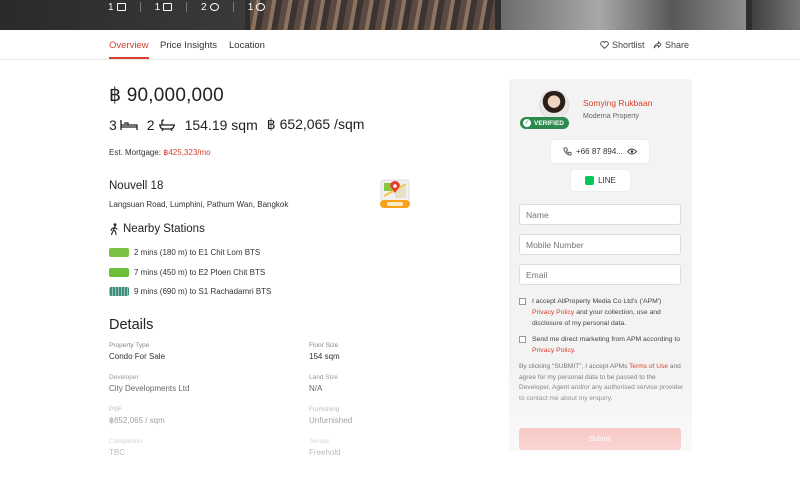 The image size is (800, 500). I want to click on photo-gallery: 1 1 2 1, so click(400, 15).